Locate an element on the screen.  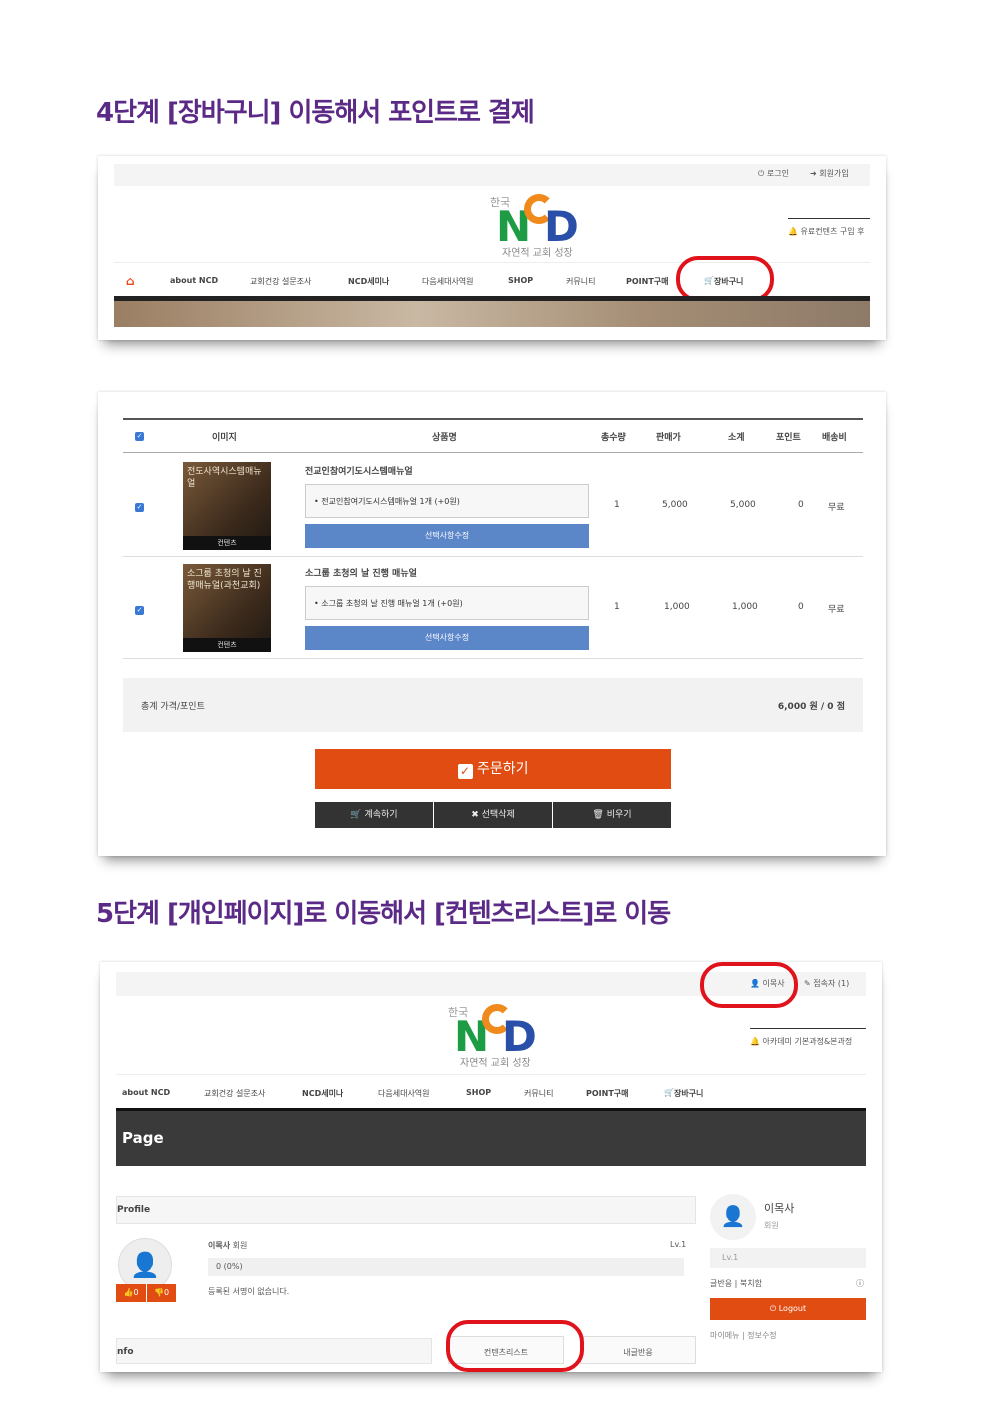
side-level-box: Lv.1 is located at coordinates (788, 1258).